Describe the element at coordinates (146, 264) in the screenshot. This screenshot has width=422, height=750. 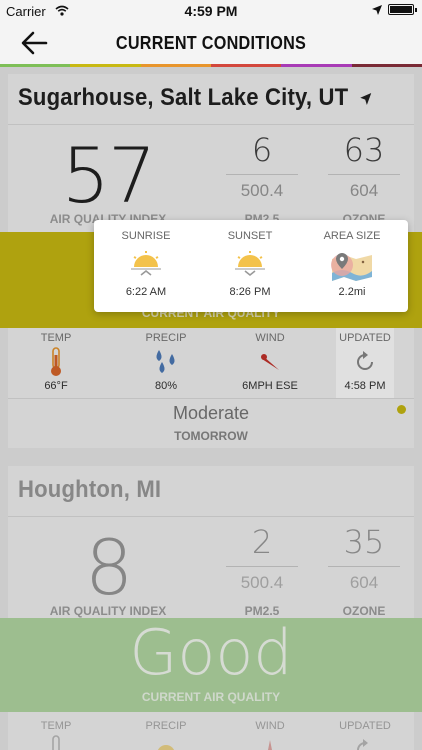
I see `sunrise-icon` at that location.